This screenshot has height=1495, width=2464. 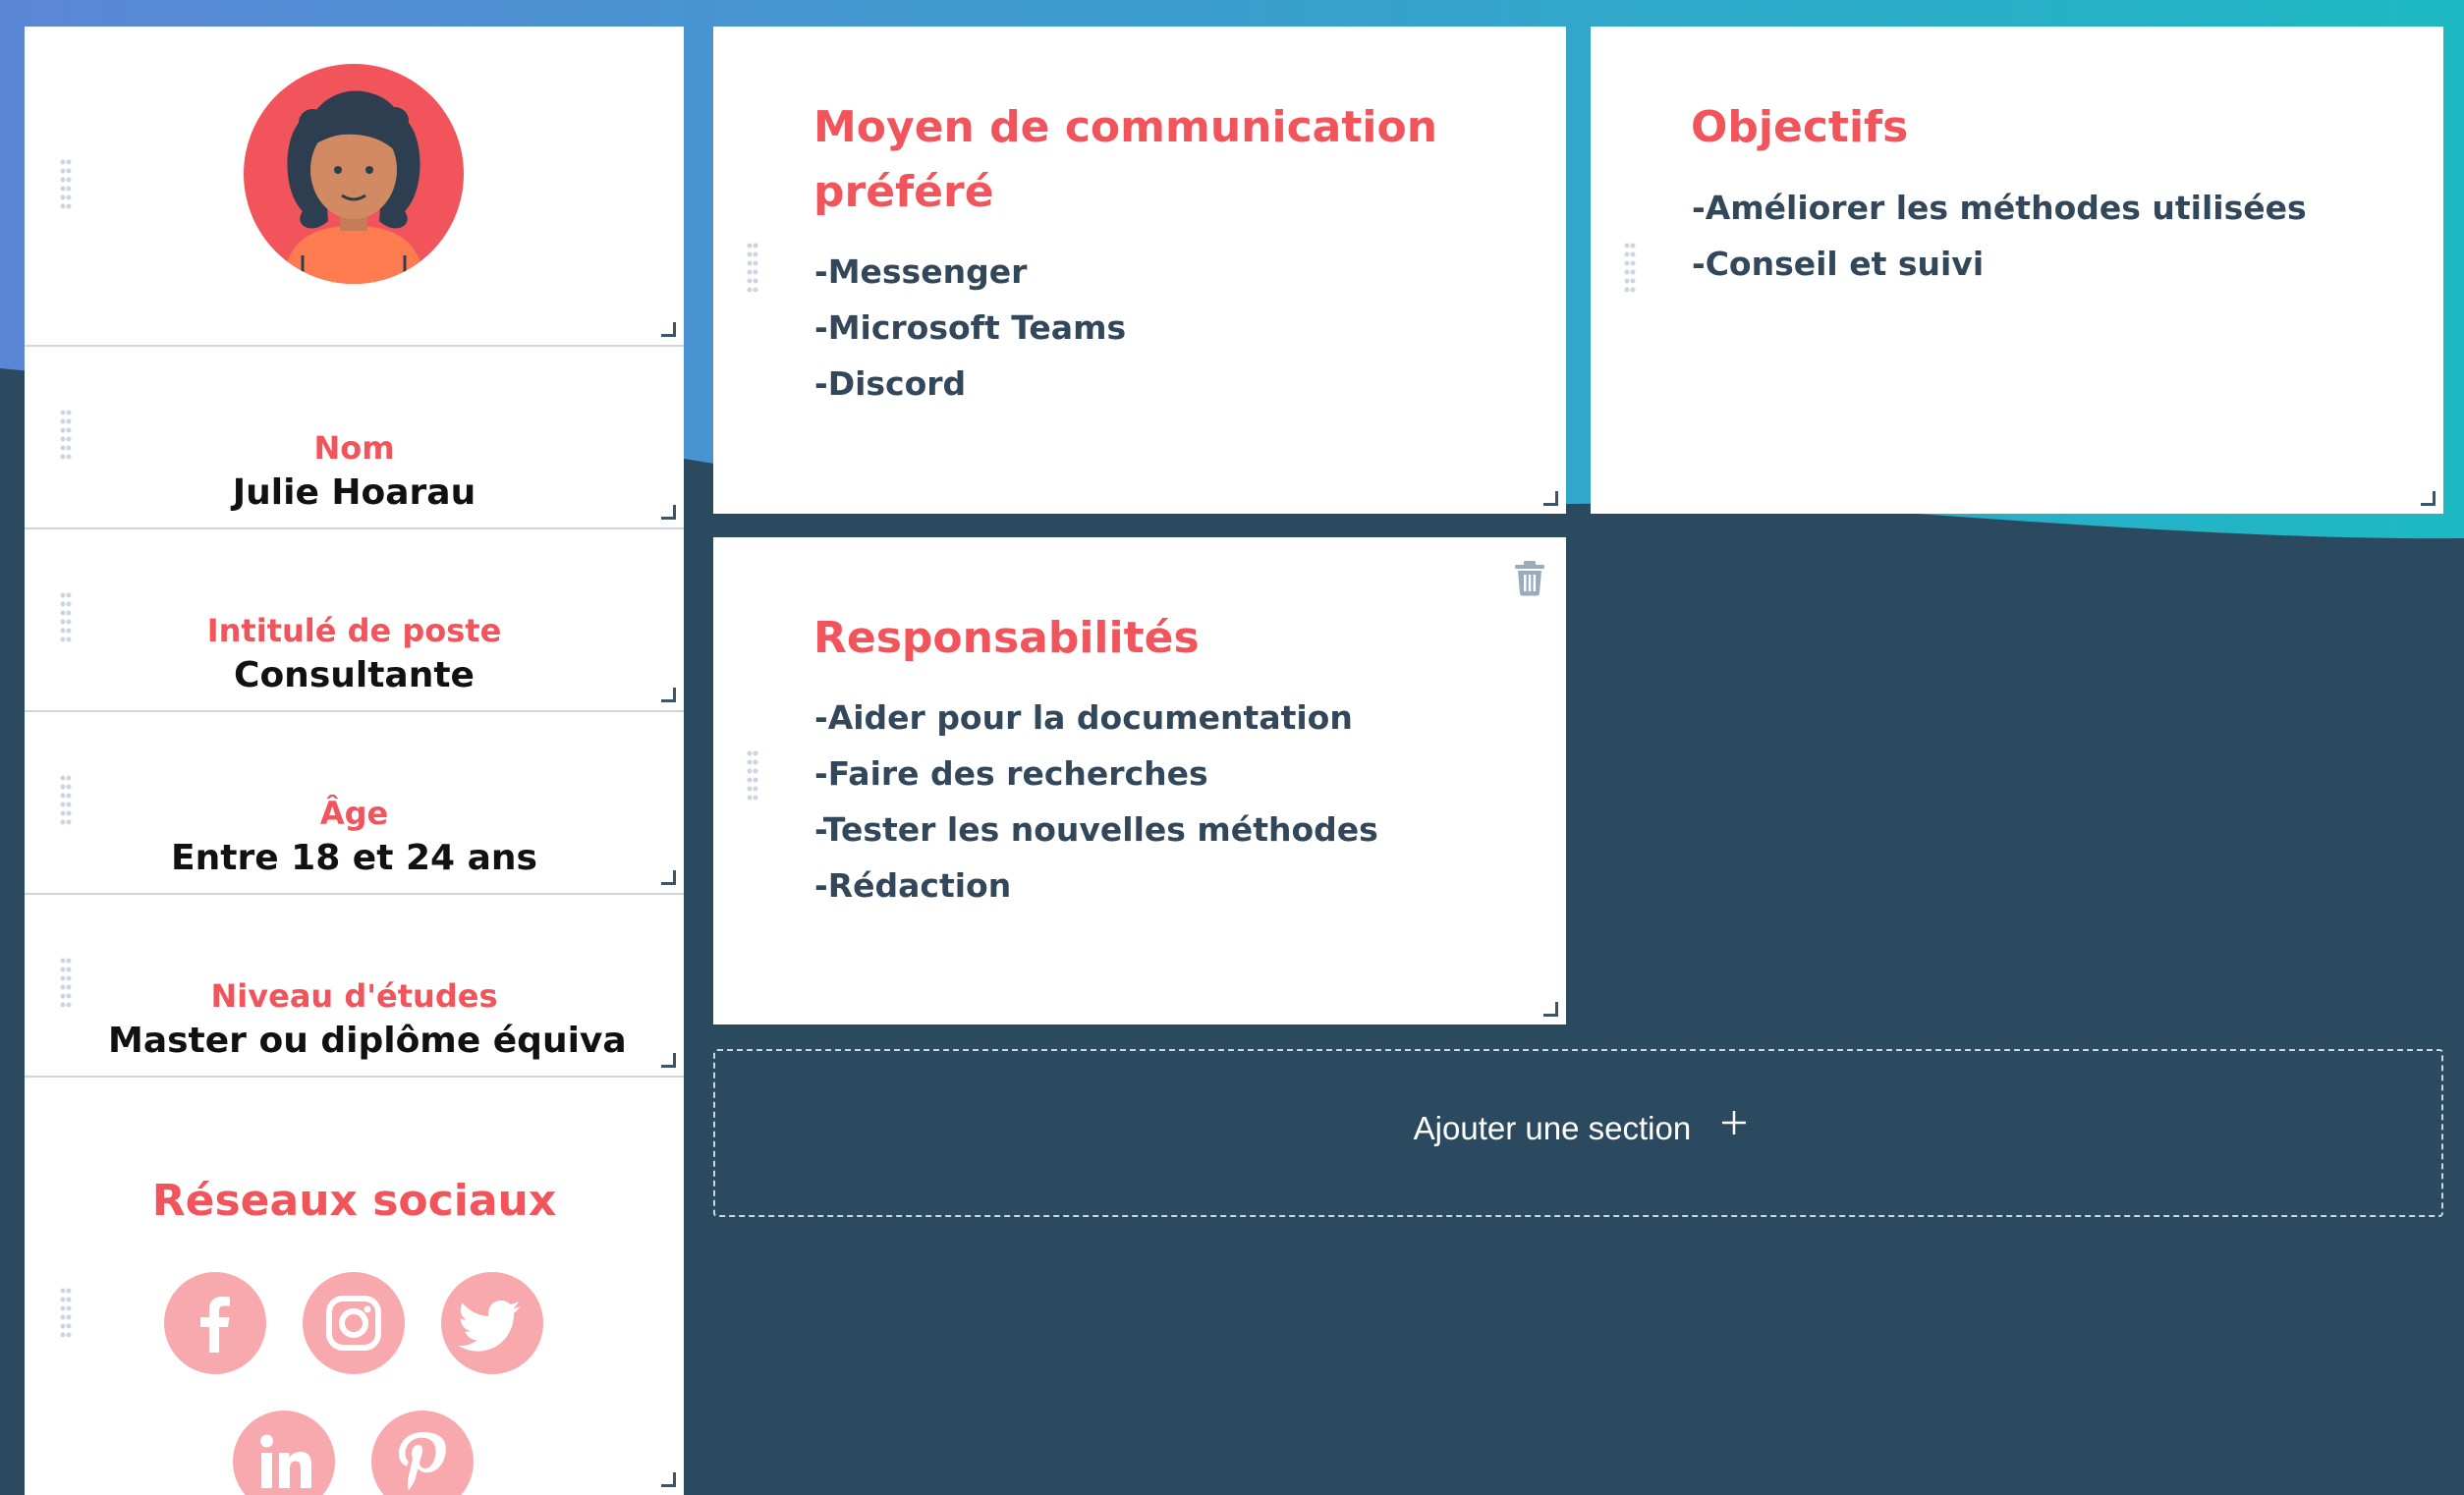 I want to click on list-item: -Conseil et suivi, so click(x=1838, y=264).